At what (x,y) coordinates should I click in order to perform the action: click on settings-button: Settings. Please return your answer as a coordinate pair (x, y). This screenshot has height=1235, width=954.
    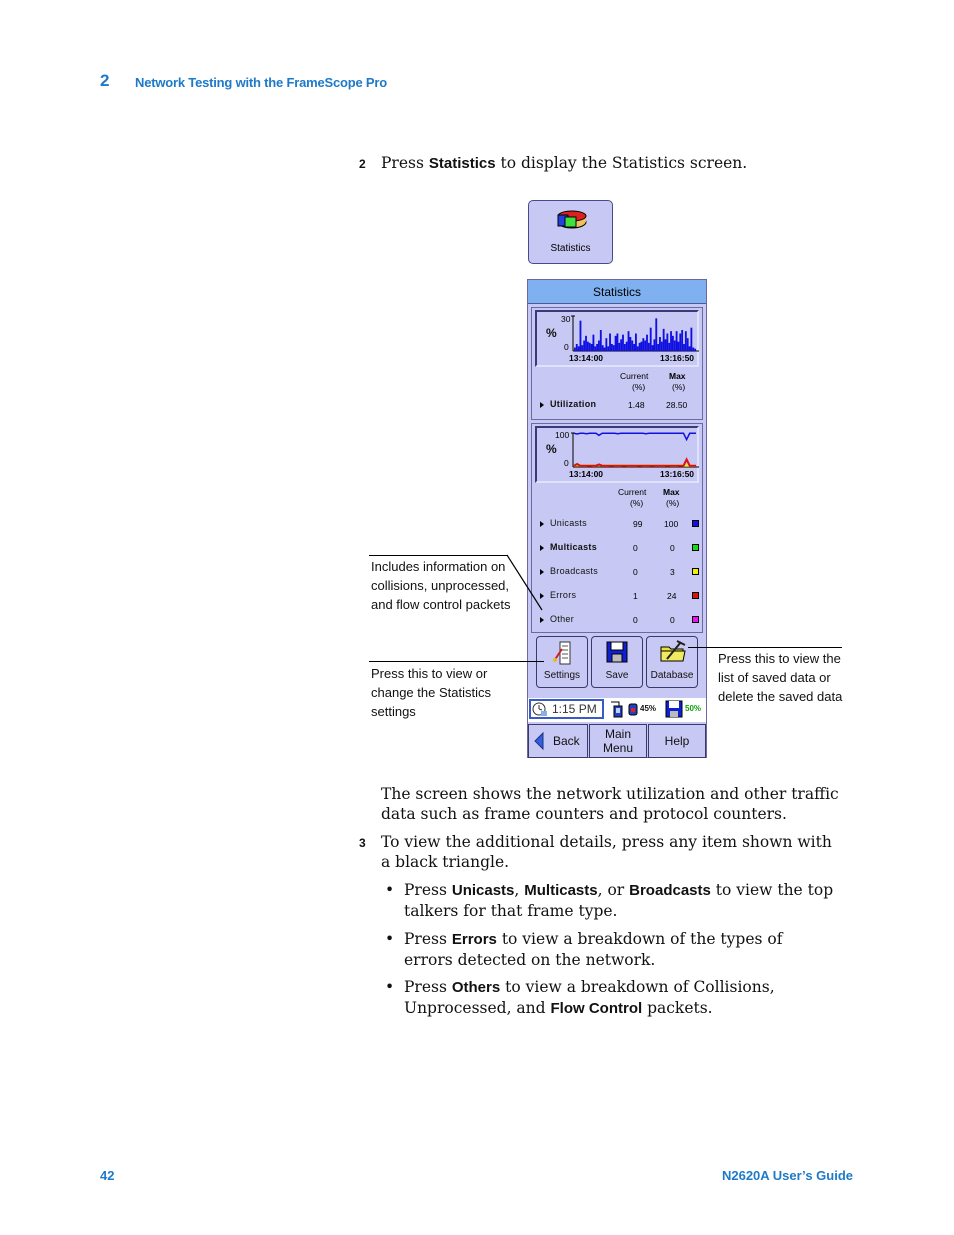
    Looking at the image, I should click on (562, 662).